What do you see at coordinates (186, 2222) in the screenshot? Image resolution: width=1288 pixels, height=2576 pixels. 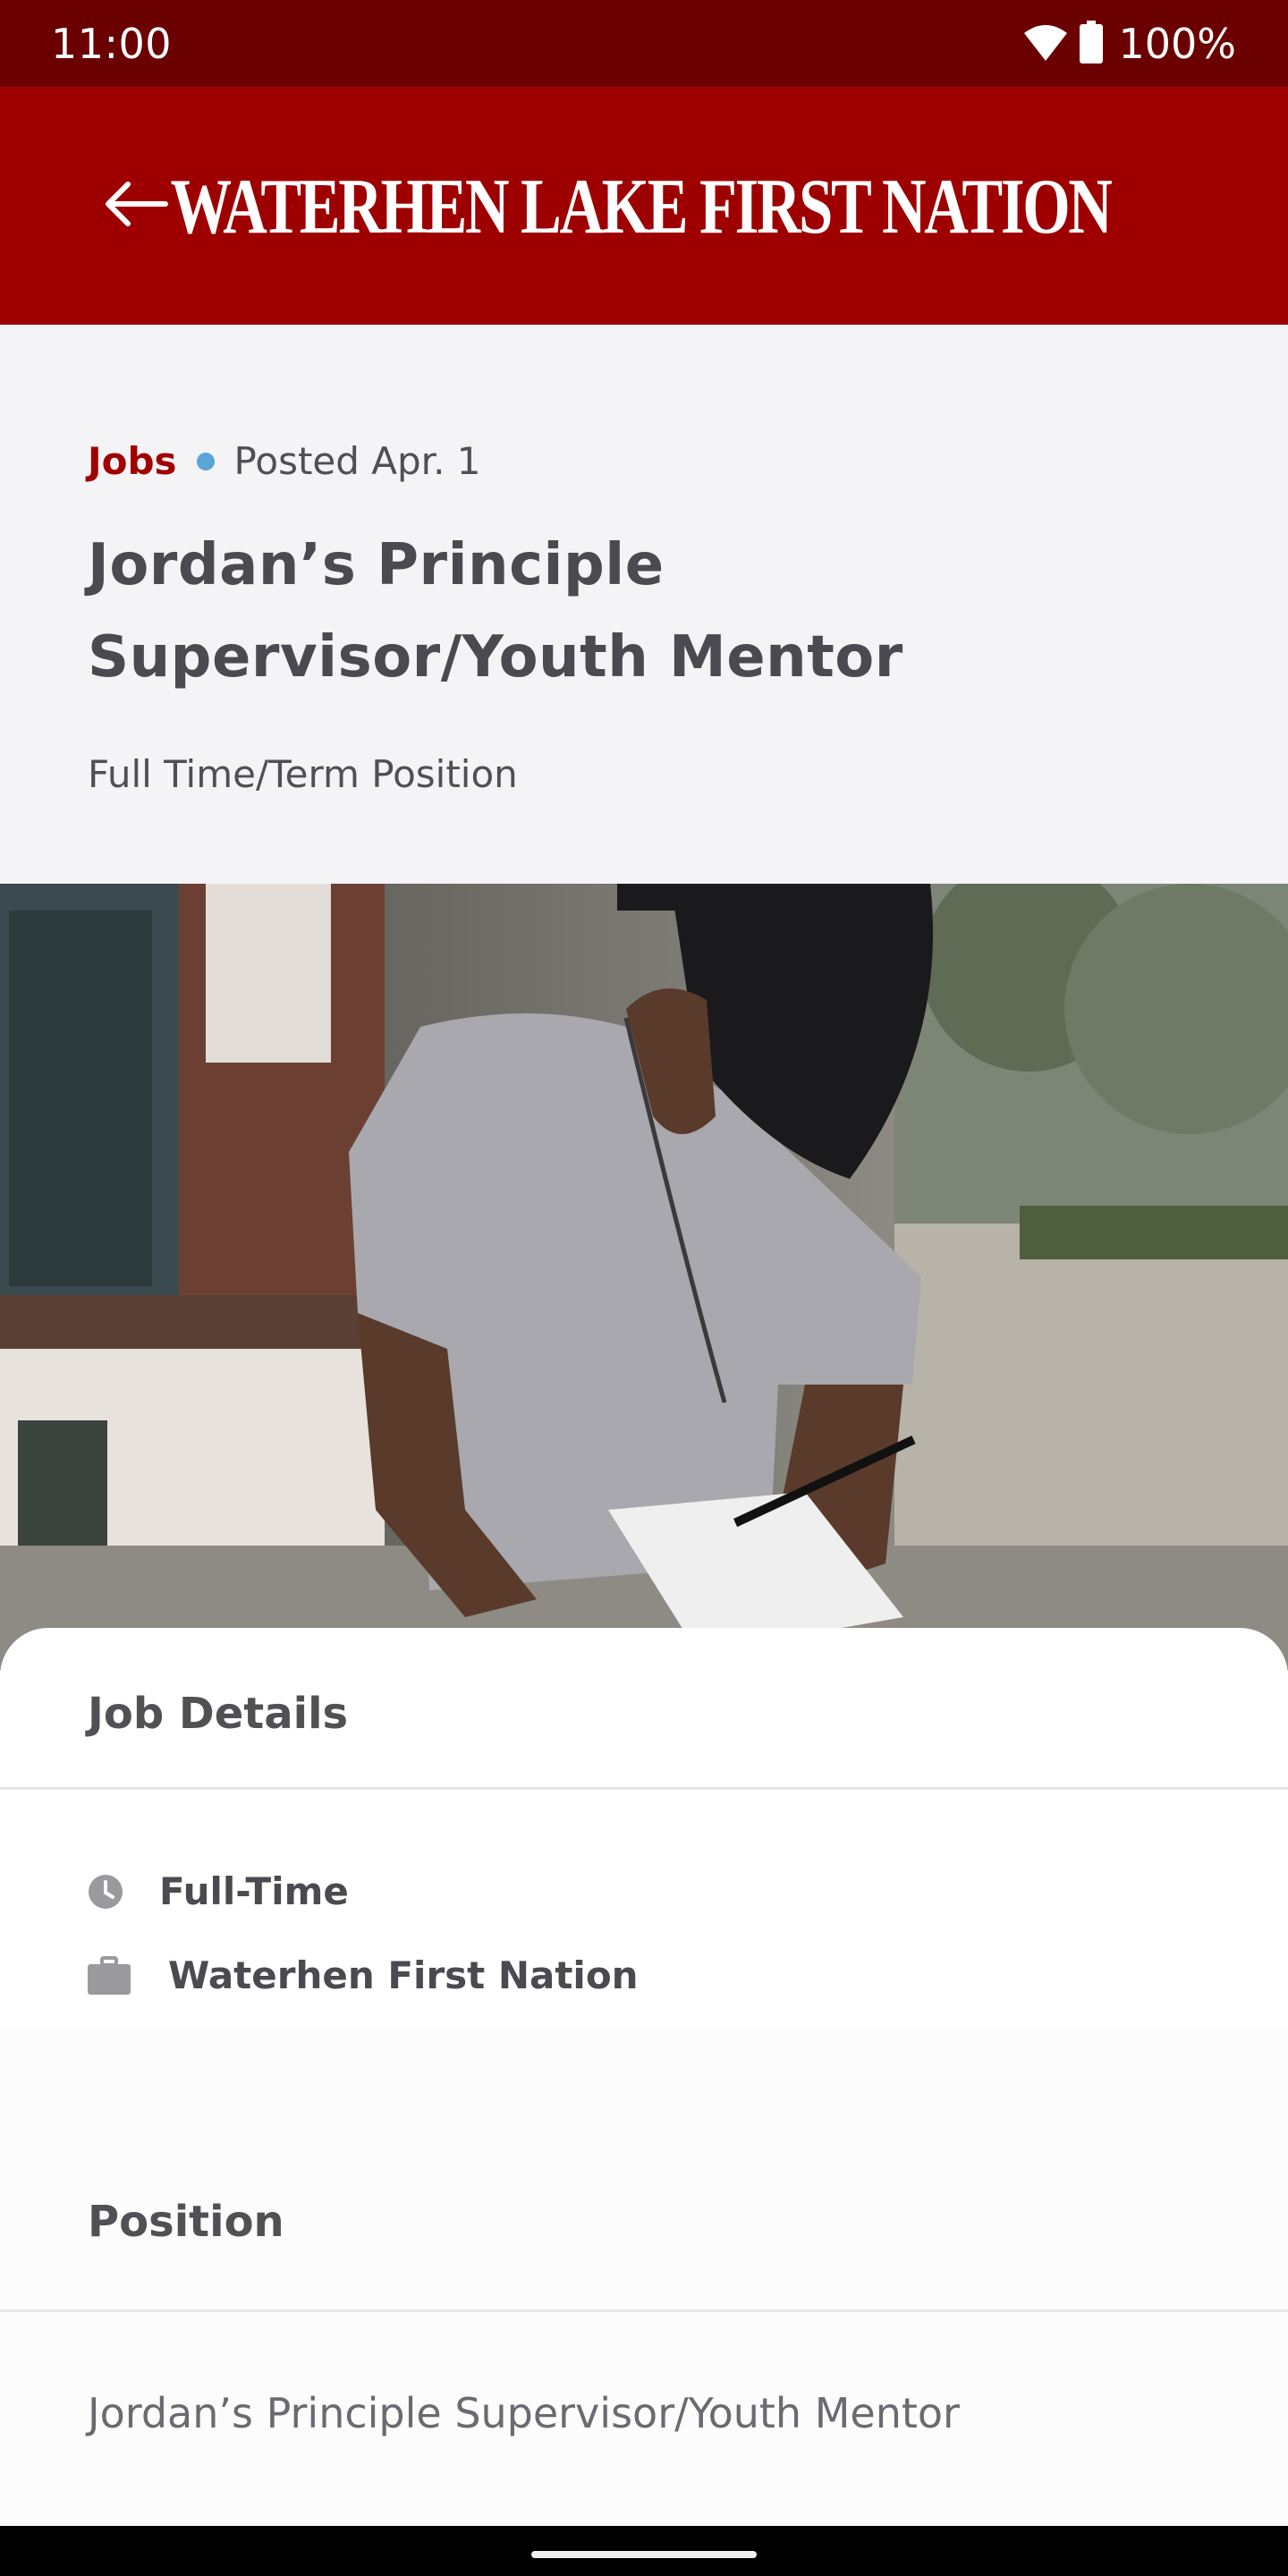 I see `position-heading: Position` at bounding box center [186, 2222].